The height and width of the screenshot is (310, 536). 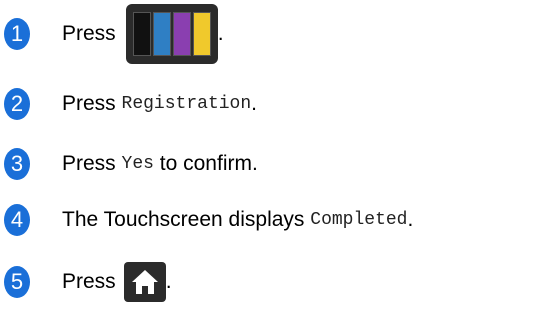 What do you see at coordinates (220, 33) in the screenshot?
I see `step-1-suffix: .` at bounding box center [220, 33].